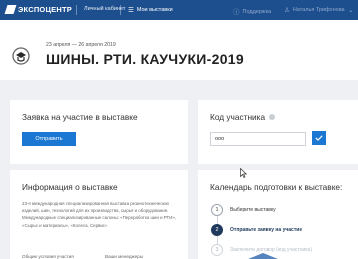 Image resolution: width=358 pixels, height=259 pixels. I want to click on calendar-step: 2 Отправьте заявку на участие, so click(256, 230).